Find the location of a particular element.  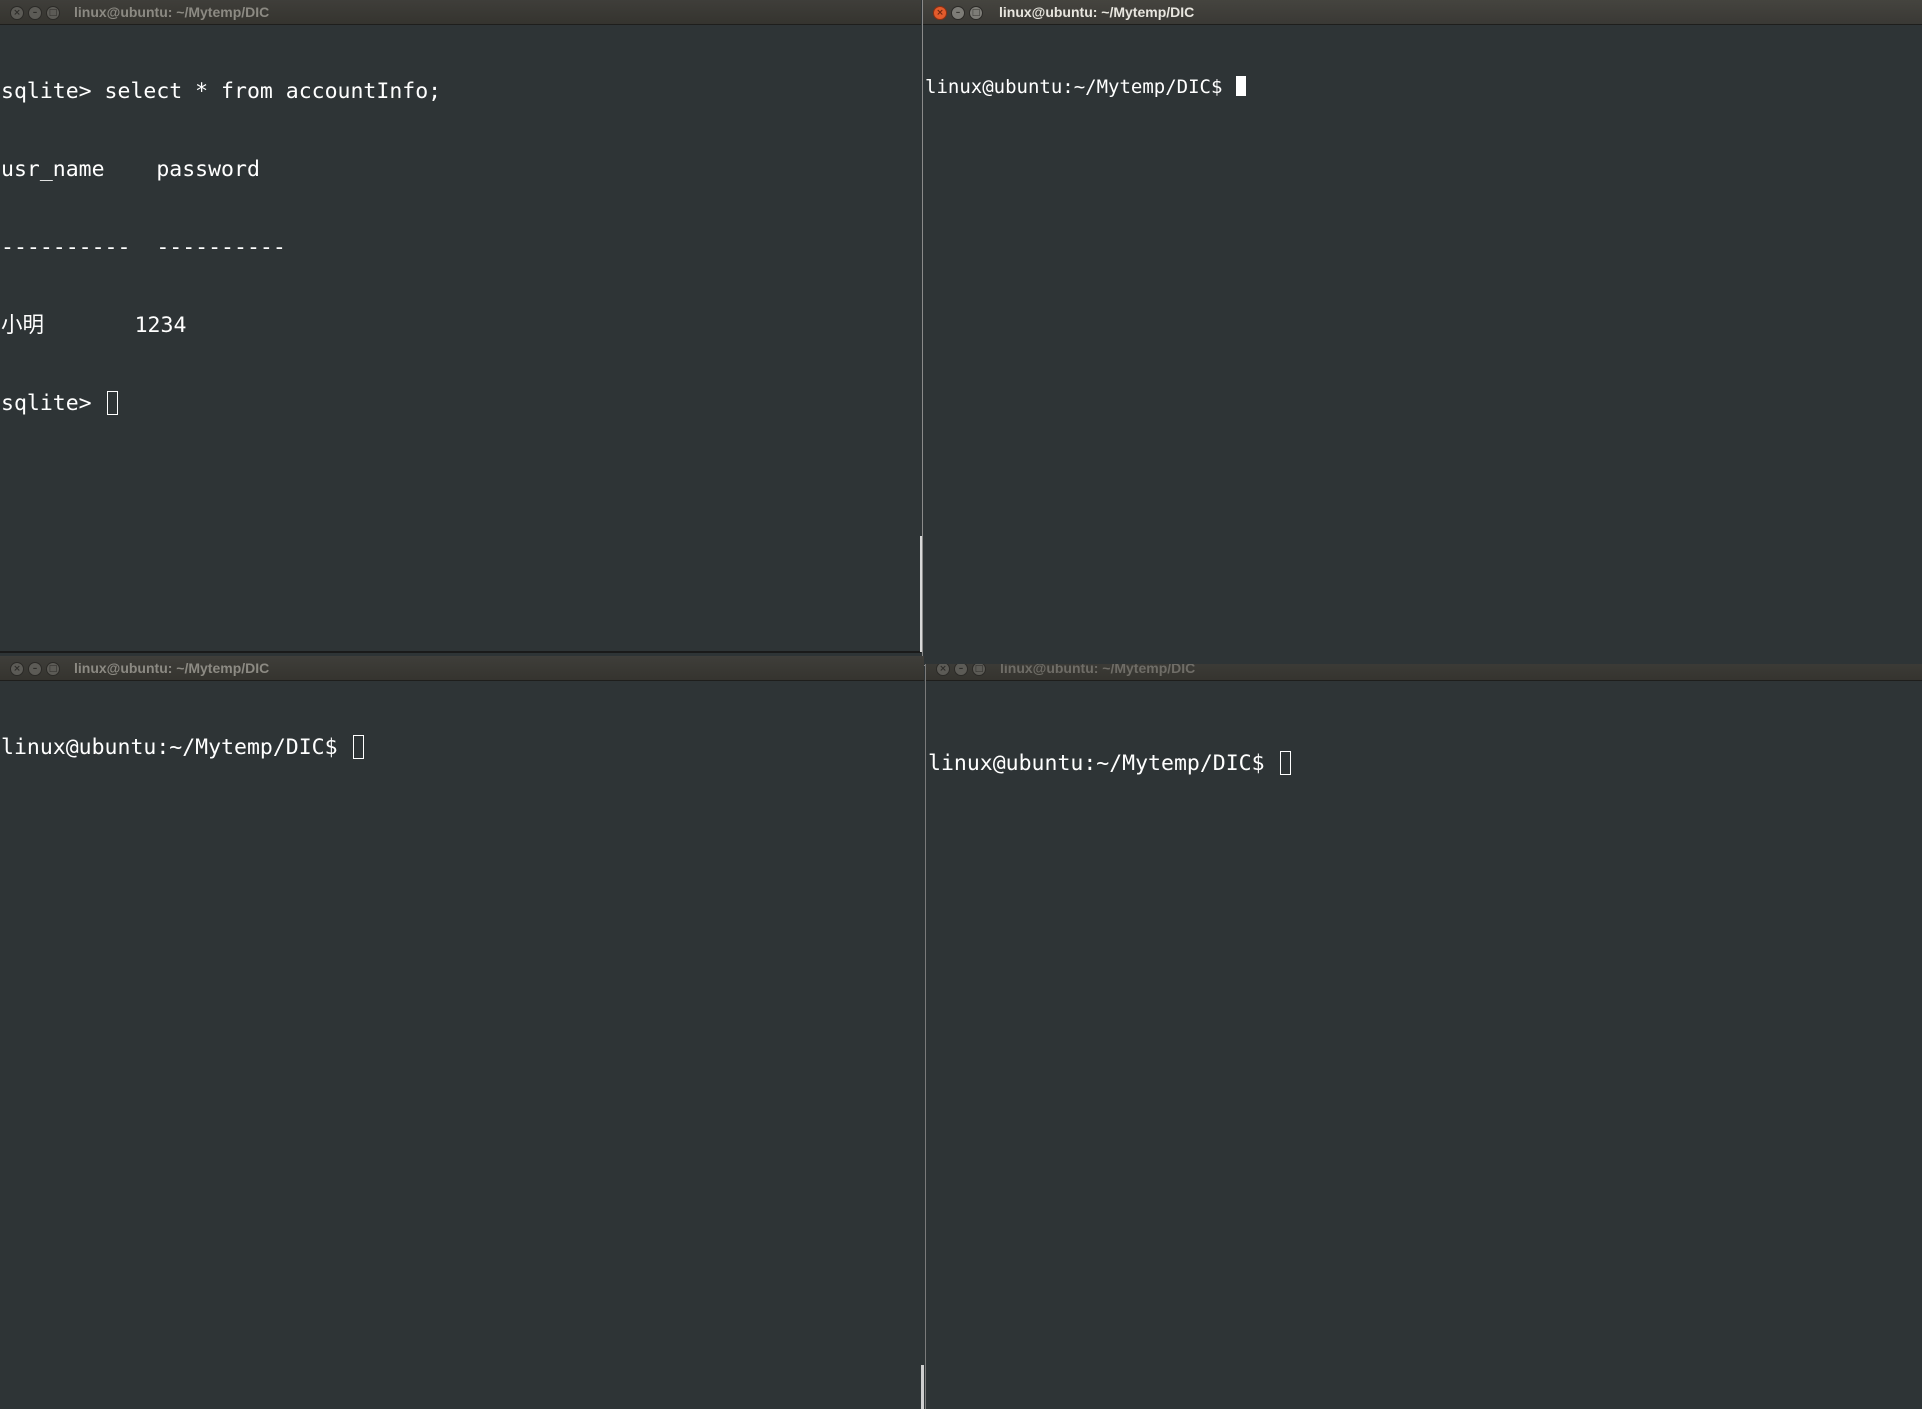

terminal-line: usr_name password is located at coordinates (130, 169).